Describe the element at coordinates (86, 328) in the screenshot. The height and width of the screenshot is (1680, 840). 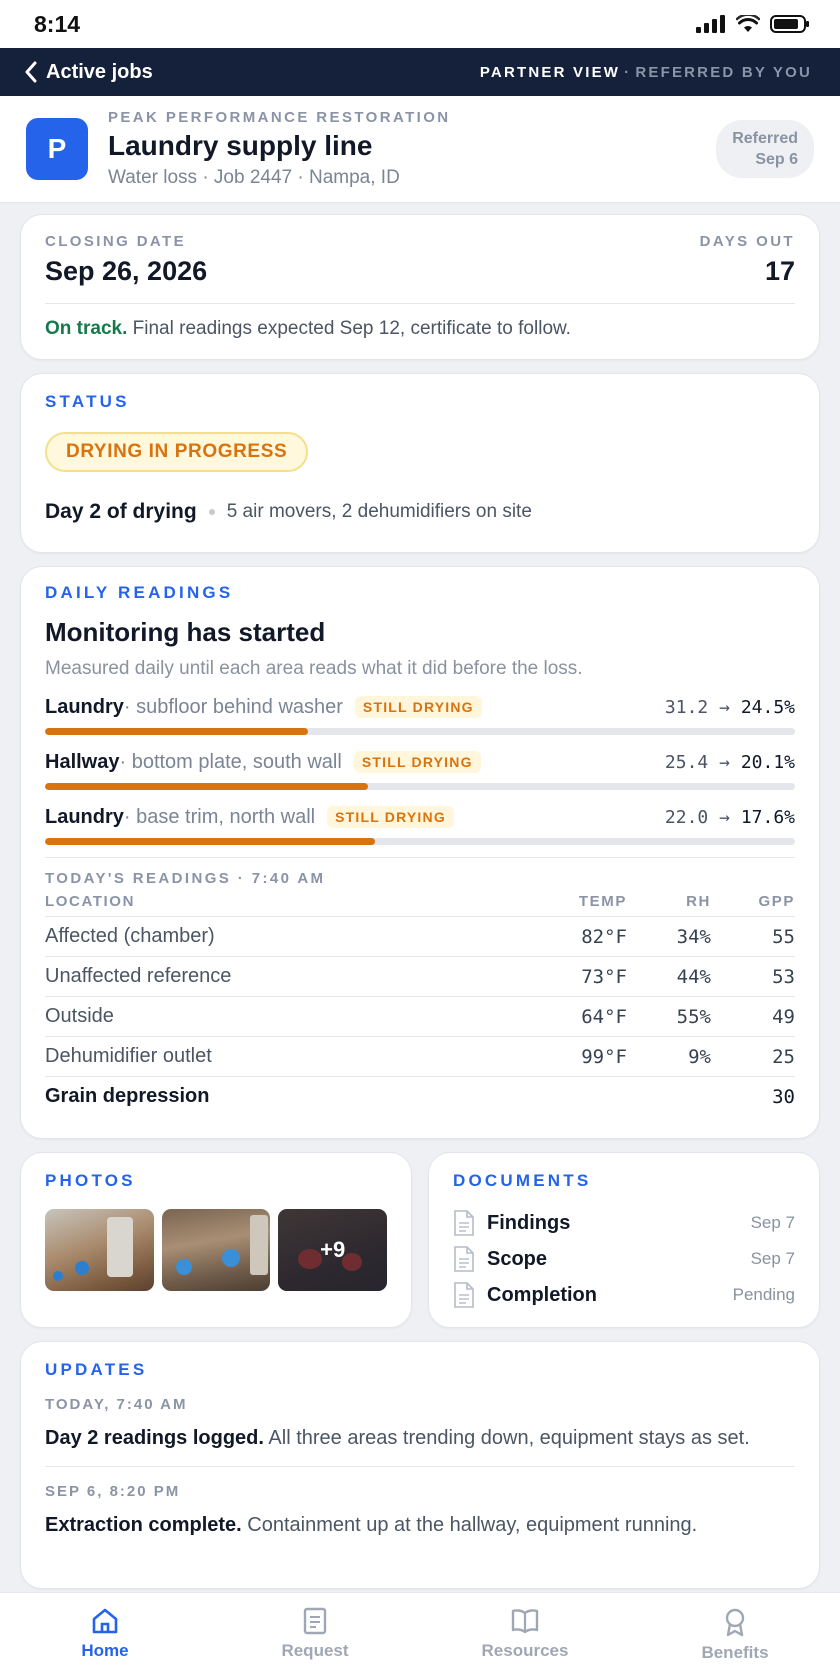
I see `on-track-label: On track.` at that location.